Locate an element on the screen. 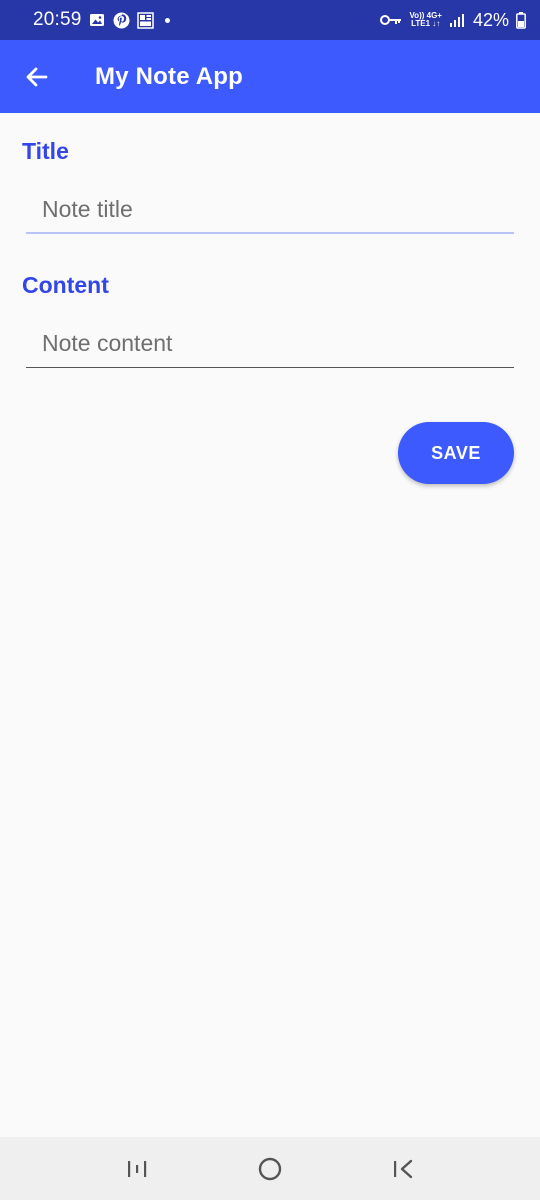 The height and width of the screenshot is (1200, 540). net-bottom: LTE1 ↓↑ is located at coordinates (426, 23).